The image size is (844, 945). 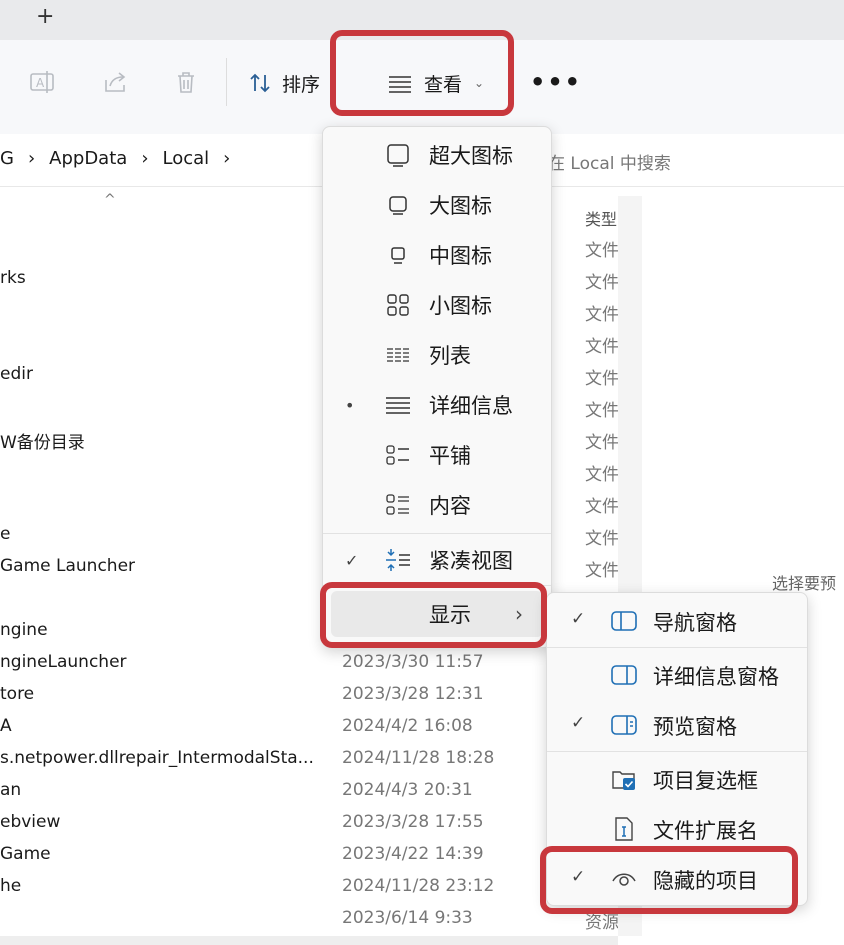 What do you see at coordinates (413, 694) in the screenshot?
I see `file-date: 2023/3/28 12:31` at bounding box center [413, 694].